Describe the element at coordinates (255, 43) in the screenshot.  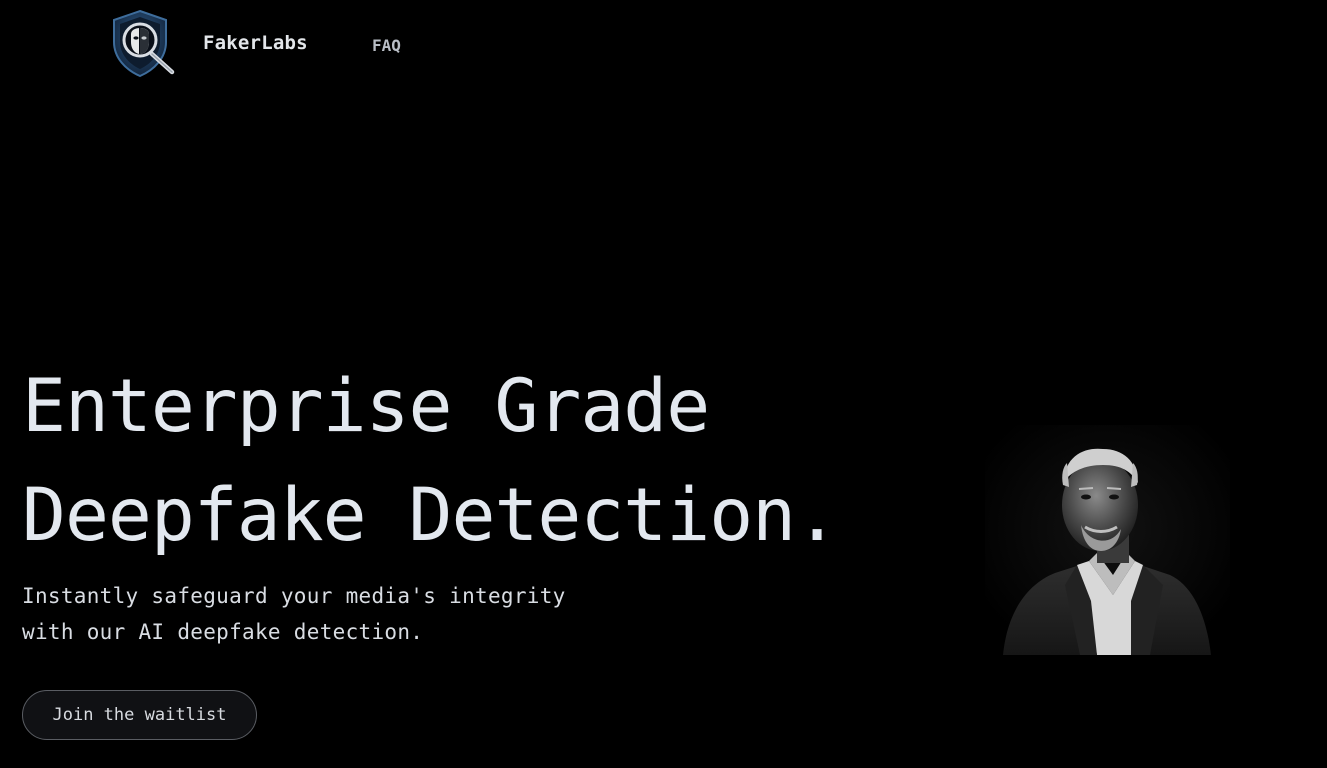
I see `brand-link: FakerLabs` at that location.